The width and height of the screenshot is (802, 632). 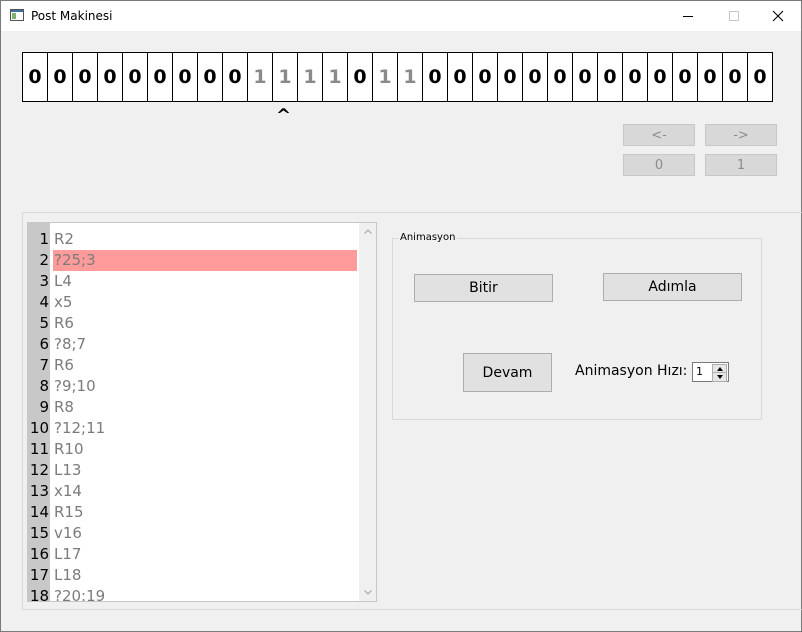 I want to click on program-line: 15 v16, so click(x=193, y=533).